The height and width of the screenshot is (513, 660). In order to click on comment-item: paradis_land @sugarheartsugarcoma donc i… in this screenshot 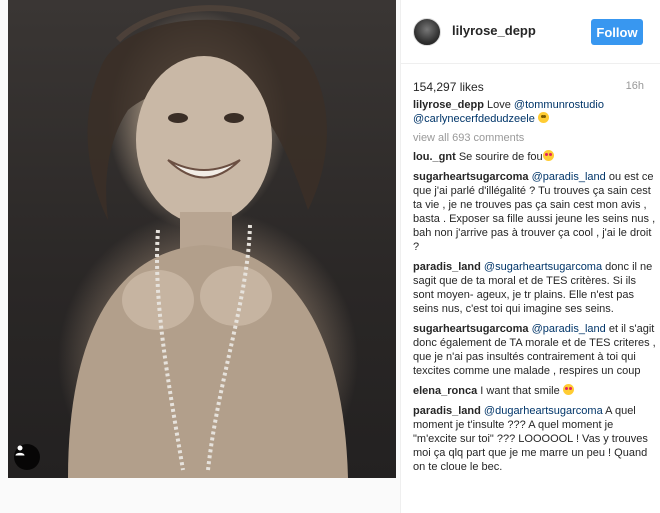, I will do `click(535, 288)`.